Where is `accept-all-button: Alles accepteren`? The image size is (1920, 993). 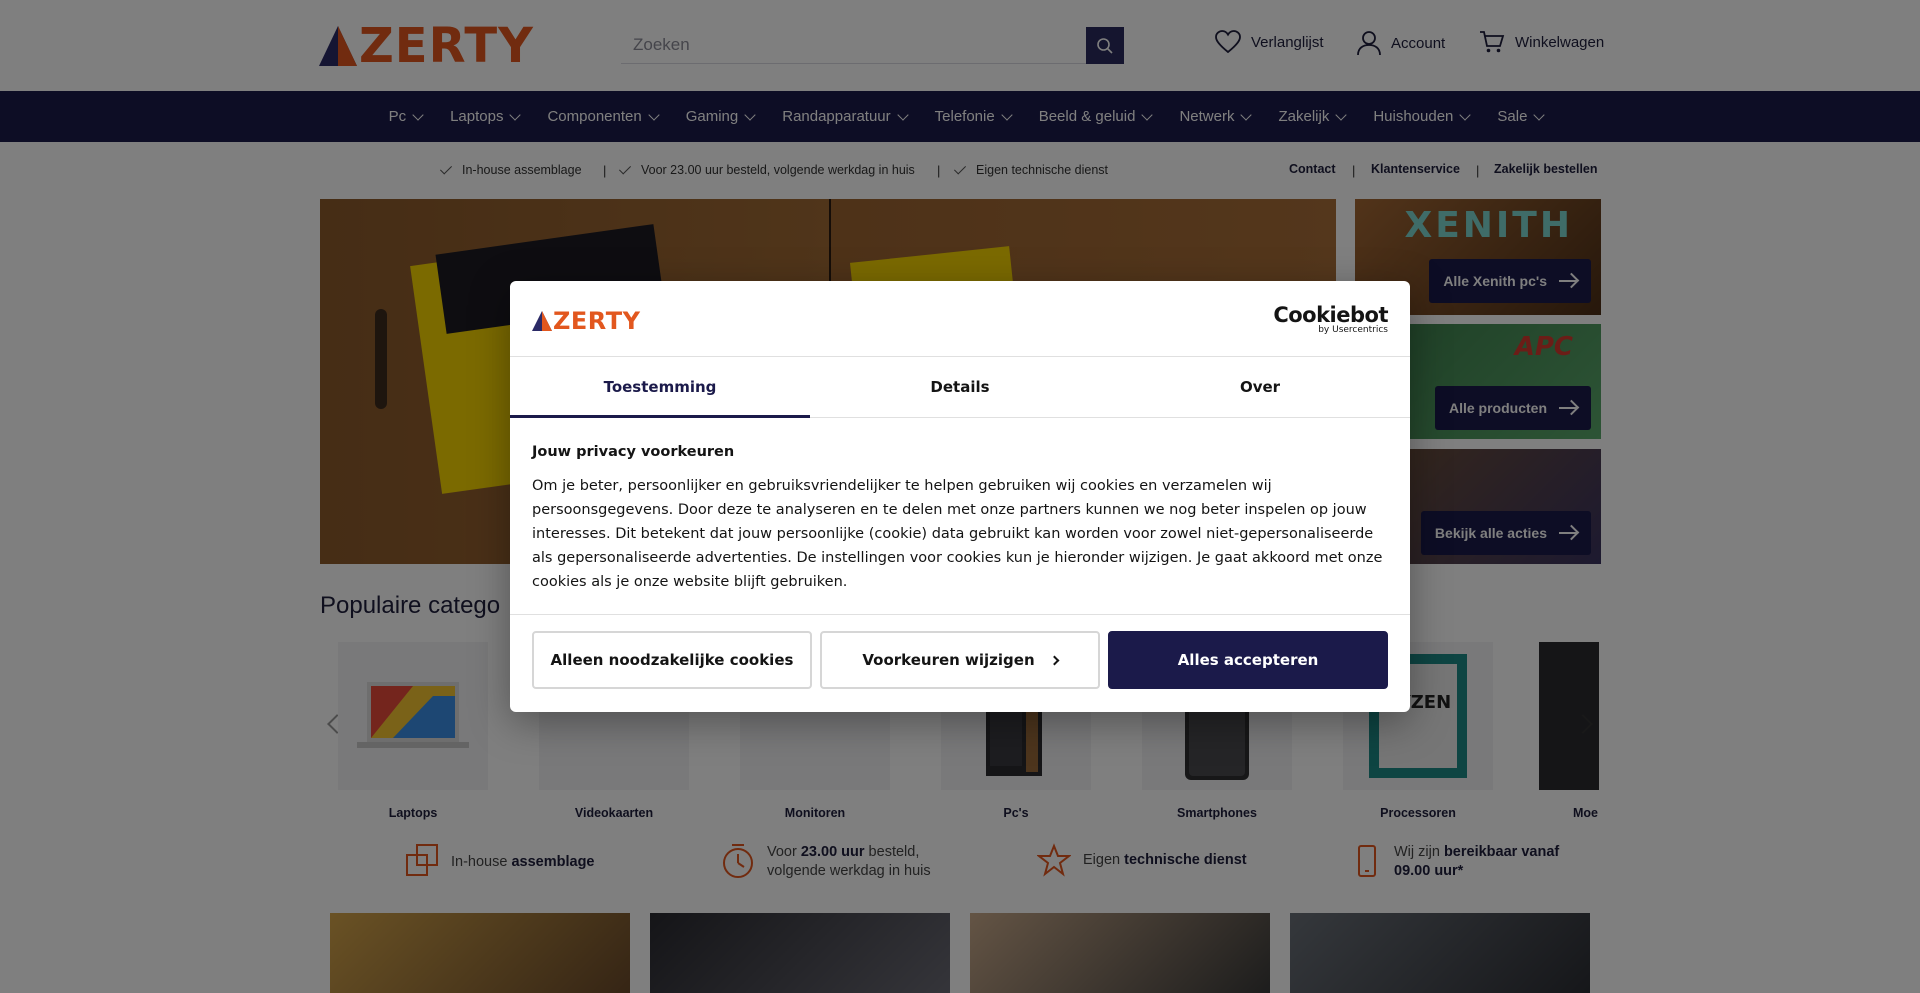
accept-all-button: Alles accepteren is located at coordinates (1248, 660).